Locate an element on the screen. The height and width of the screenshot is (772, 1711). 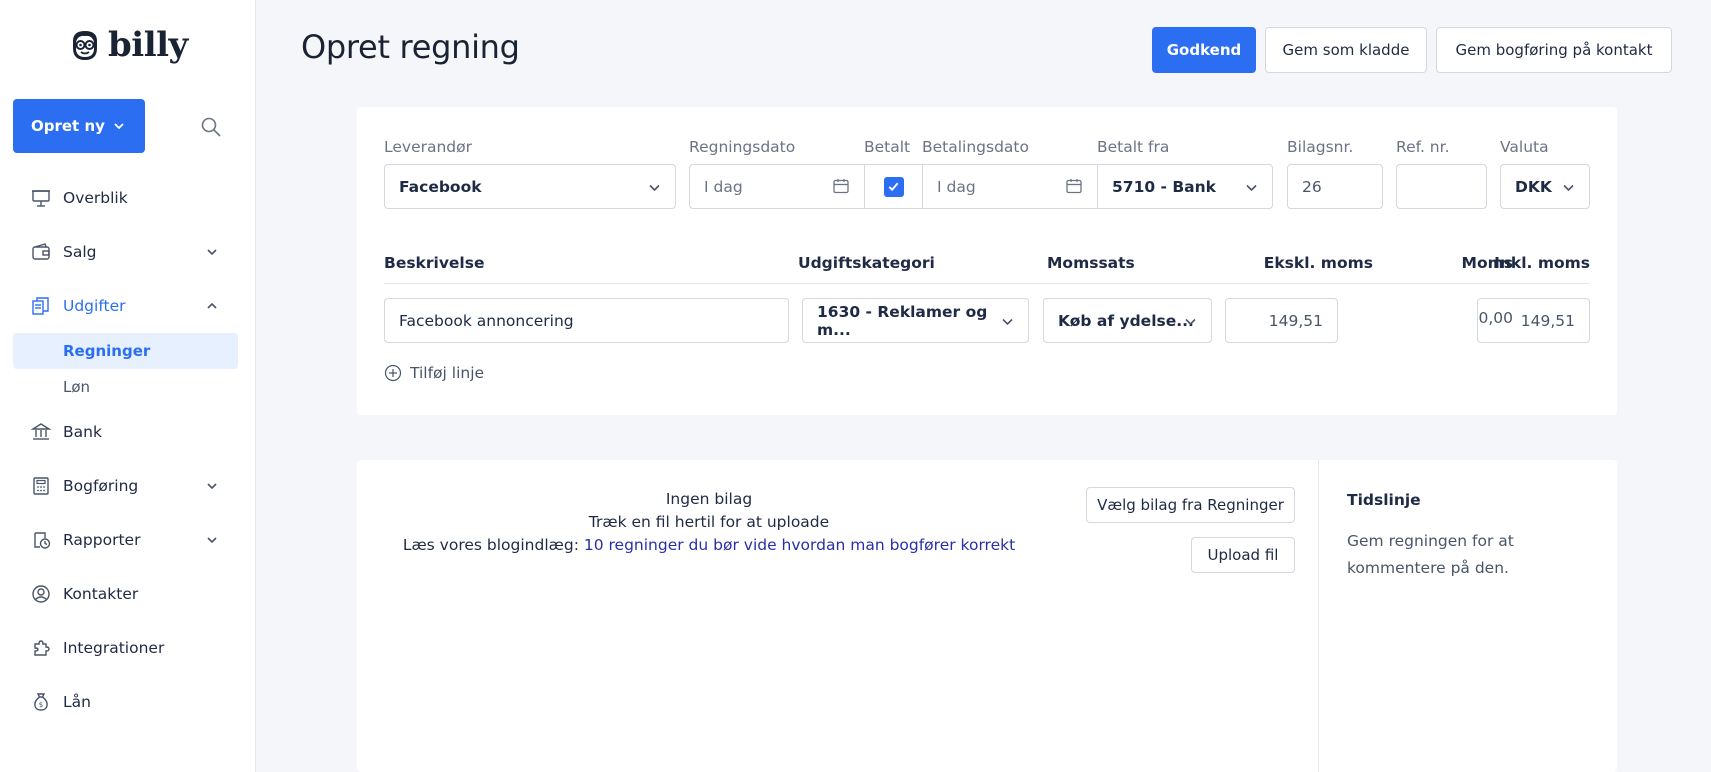
create-new-button: Opret ny is located at coordinates (79, 126).